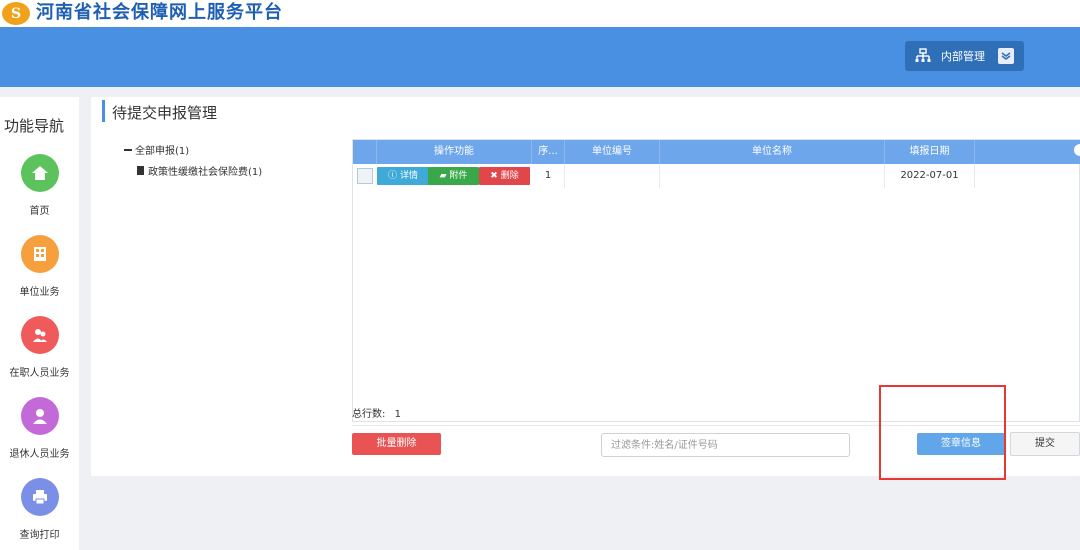  What do you see at coordinates (128, 149) in the screenshot?
I see `collapse-icon` at bounding box center [128, 149].